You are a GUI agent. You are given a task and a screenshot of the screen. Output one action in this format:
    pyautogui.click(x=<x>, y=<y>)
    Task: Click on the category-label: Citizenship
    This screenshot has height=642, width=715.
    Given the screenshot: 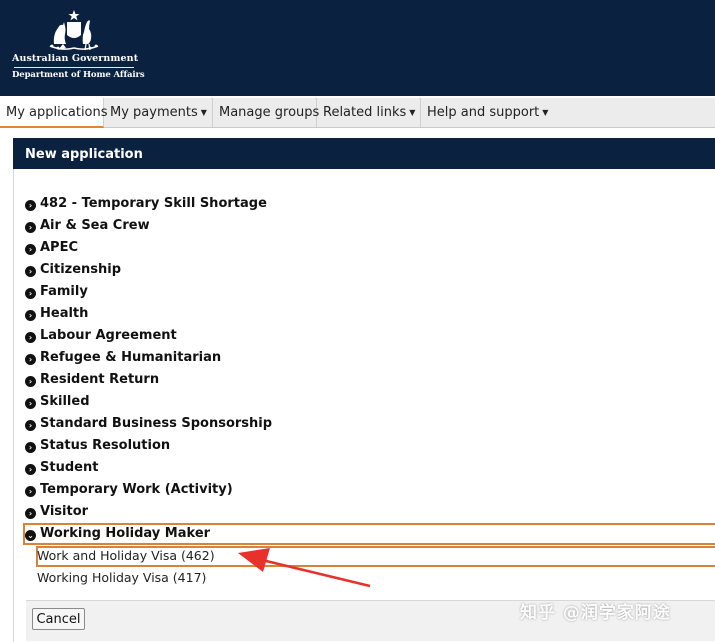 What is the action you would take?
    pyautogui.click(x=81, y=269)
    